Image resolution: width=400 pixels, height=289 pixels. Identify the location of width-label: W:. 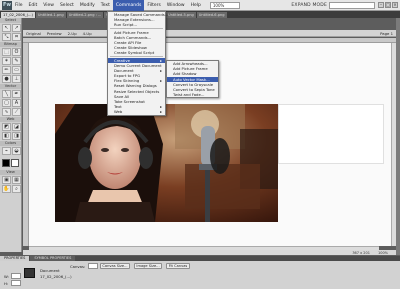
(6, 276).